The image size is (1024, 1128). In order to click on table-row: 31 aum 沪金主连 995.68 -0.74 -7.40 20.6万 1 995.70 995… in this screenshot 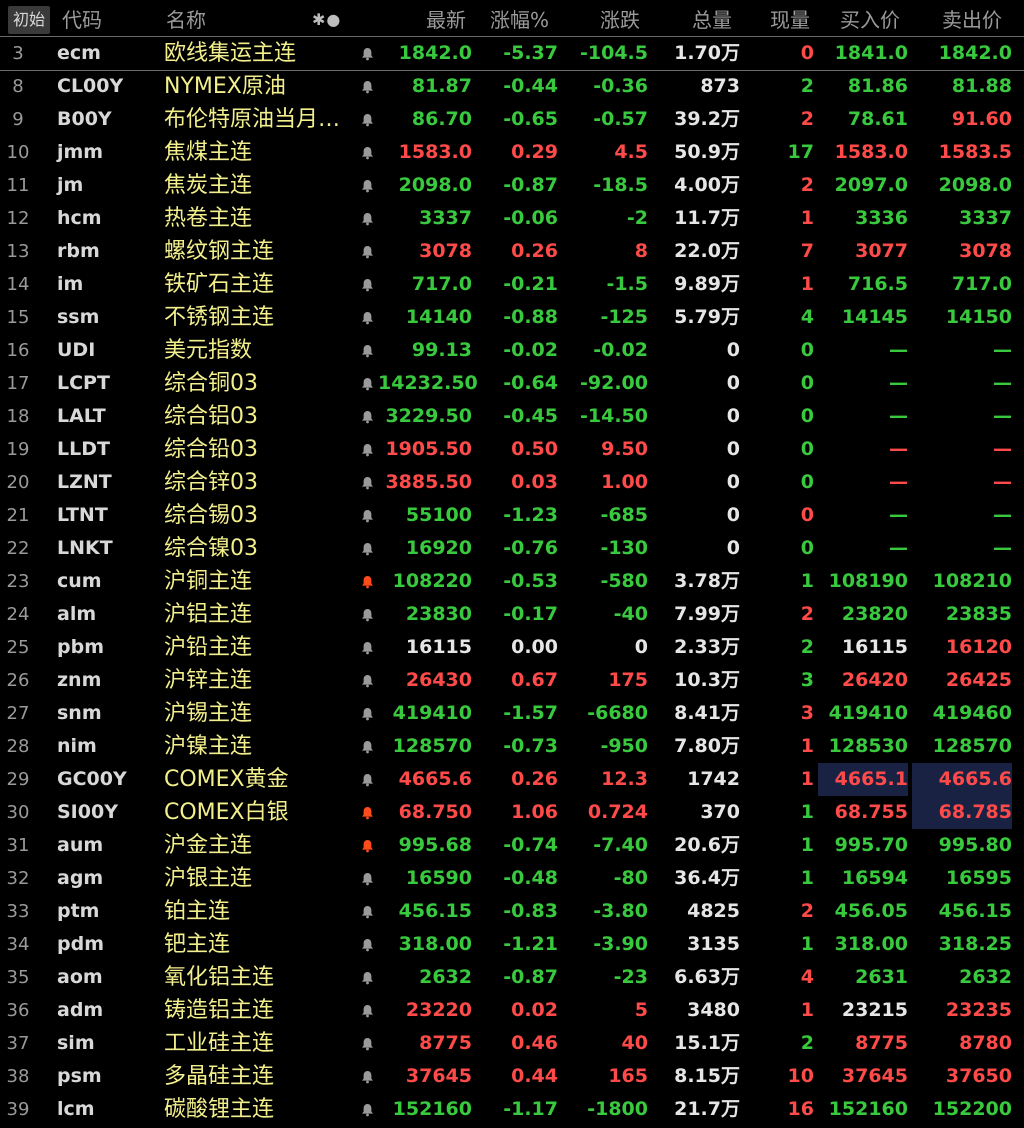, I will do `click(512, 845)`.